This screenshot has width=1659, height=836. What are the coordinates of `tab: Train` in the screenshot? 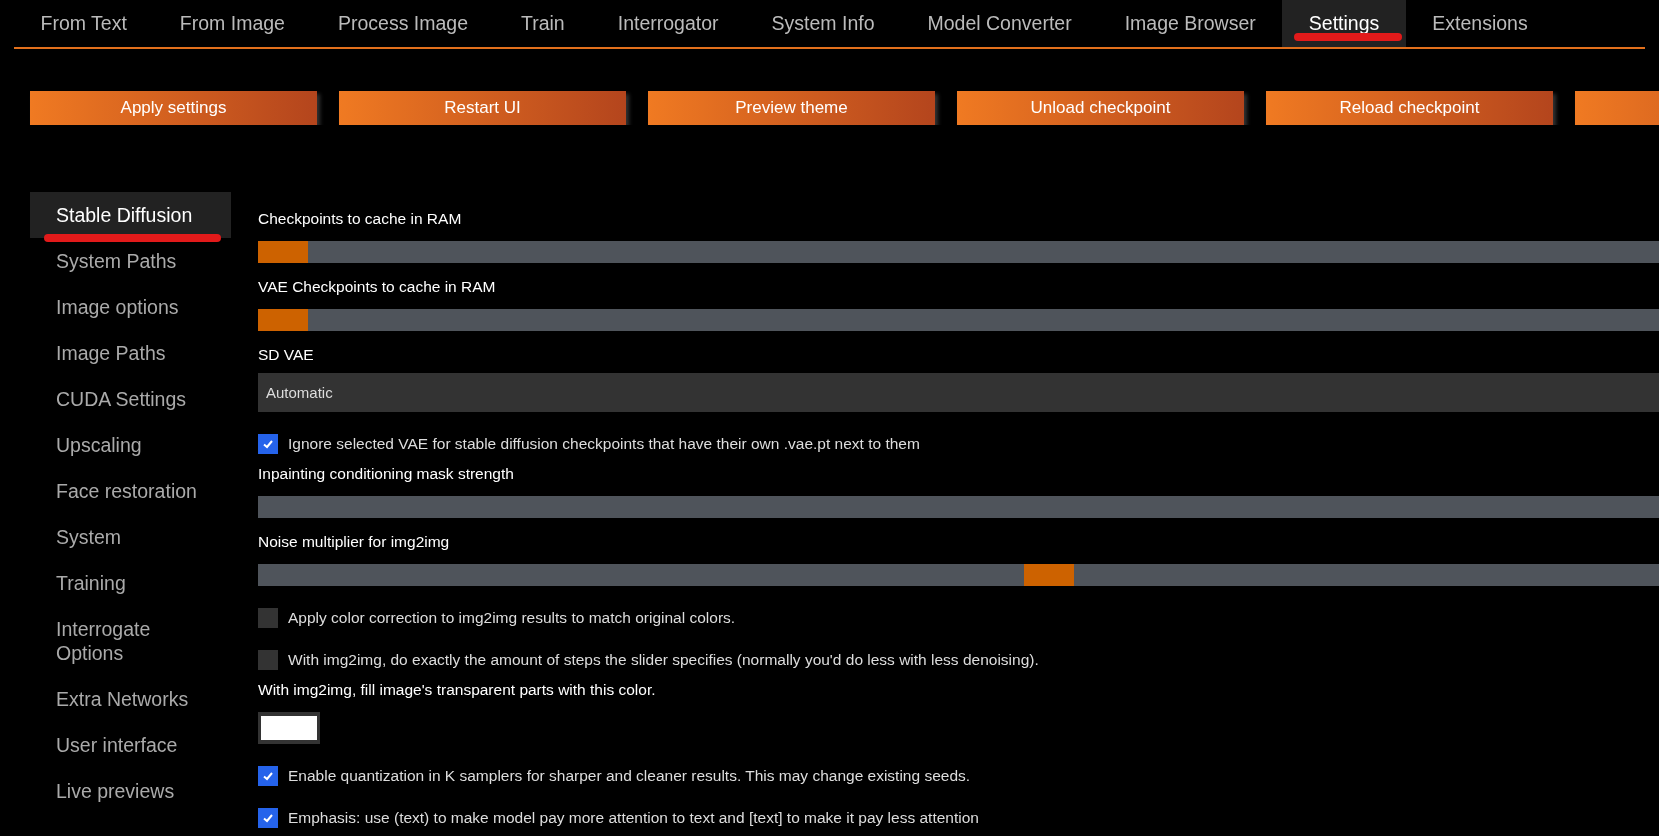 It's located at (543, 23).